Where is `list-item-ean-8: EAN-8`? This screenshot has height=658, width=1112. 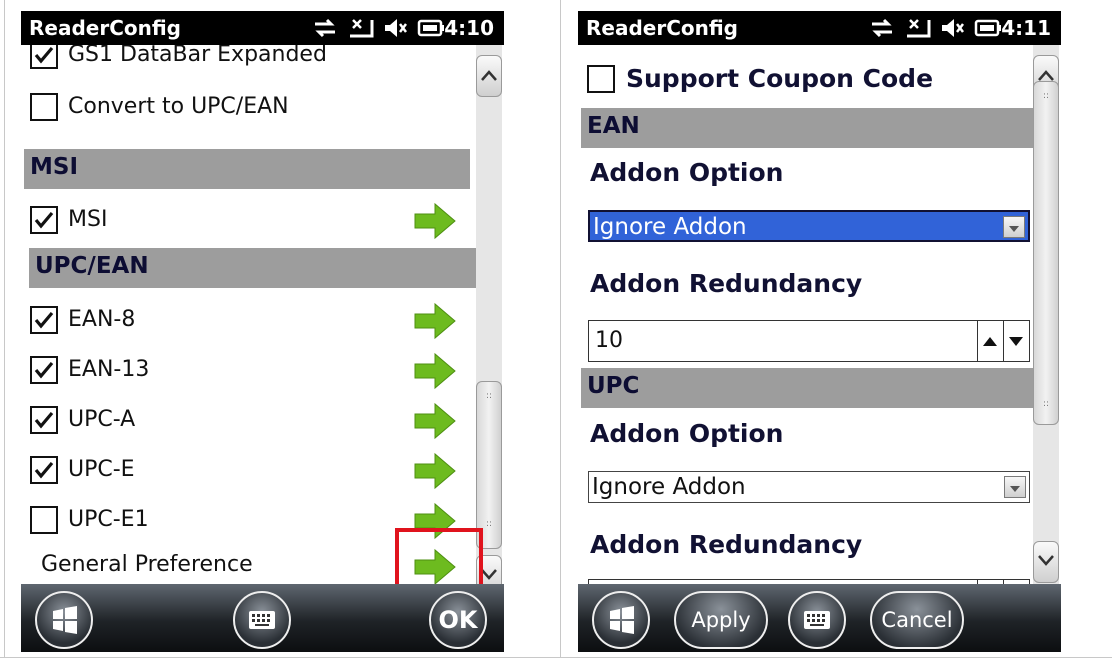 list-item-ean-8: EAN-8 is located at coordinates (248, 319).